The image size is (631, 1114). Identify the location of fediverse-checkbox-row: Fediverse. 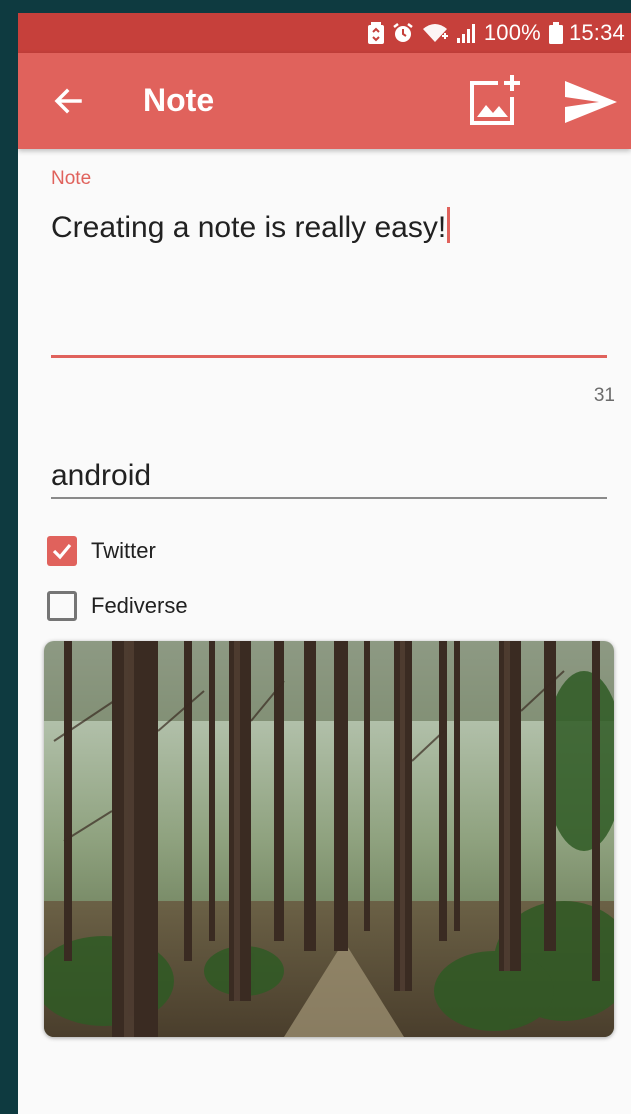
(117, 606).